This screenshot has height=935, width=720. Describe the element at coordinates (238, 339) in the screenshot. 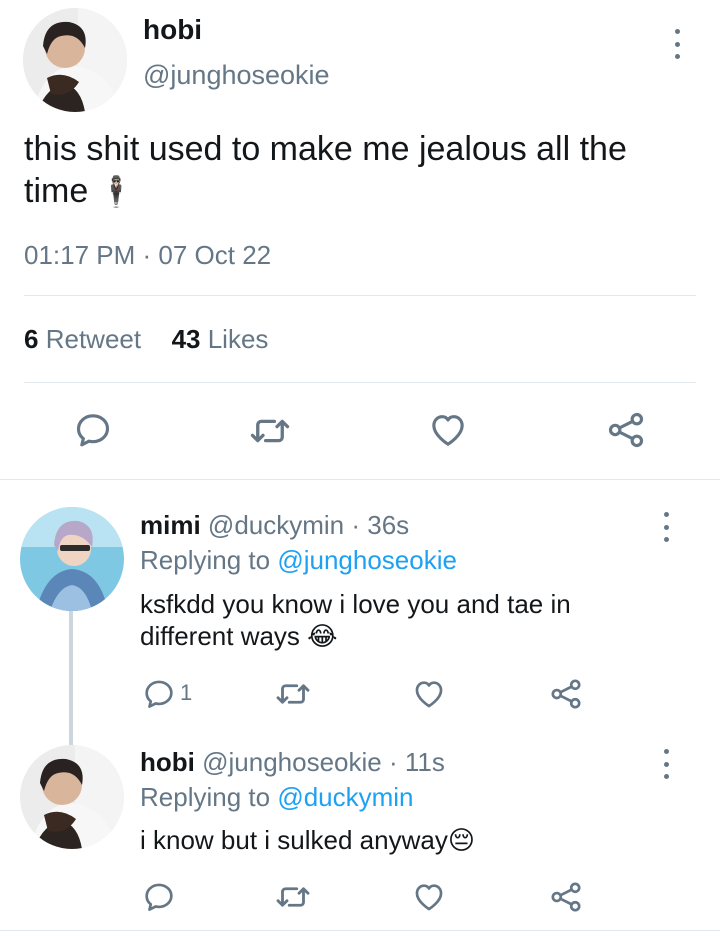

I see `like-label: Likes` at that location.